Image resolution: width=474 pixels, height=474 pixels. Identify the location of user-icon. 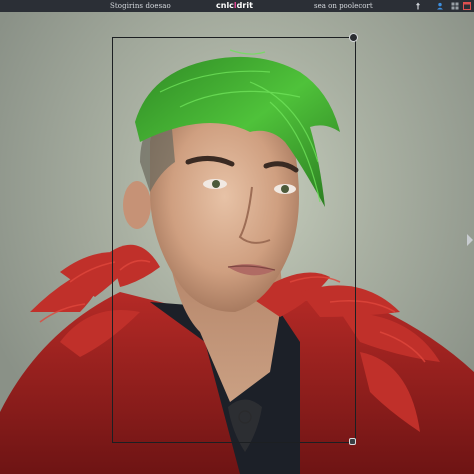
(440, 6).